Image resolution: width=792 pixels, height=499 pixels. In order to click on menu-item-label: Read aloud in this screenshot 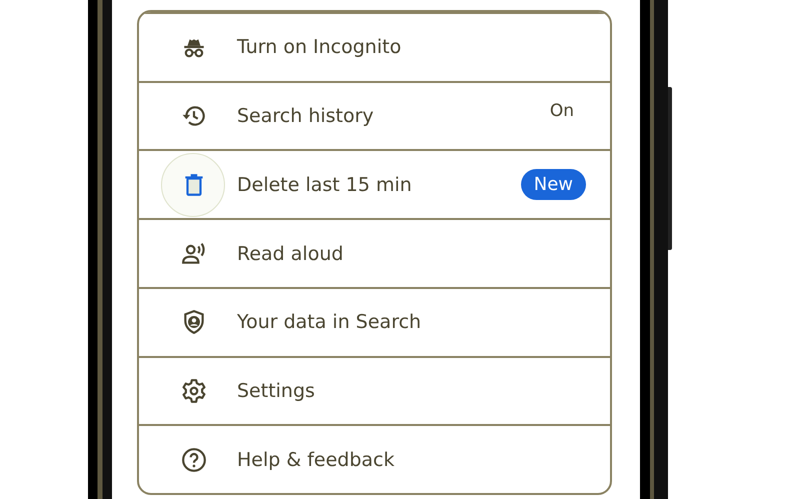, I will do `click(290, 253)`.